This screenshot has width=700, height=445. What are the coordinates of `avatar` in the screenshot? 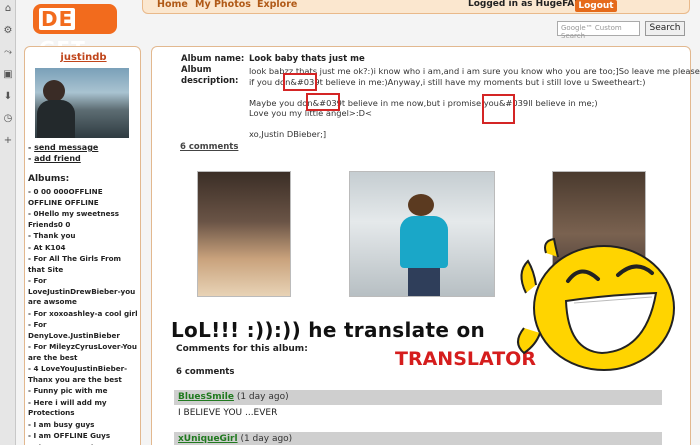 It's located at (82, 103).